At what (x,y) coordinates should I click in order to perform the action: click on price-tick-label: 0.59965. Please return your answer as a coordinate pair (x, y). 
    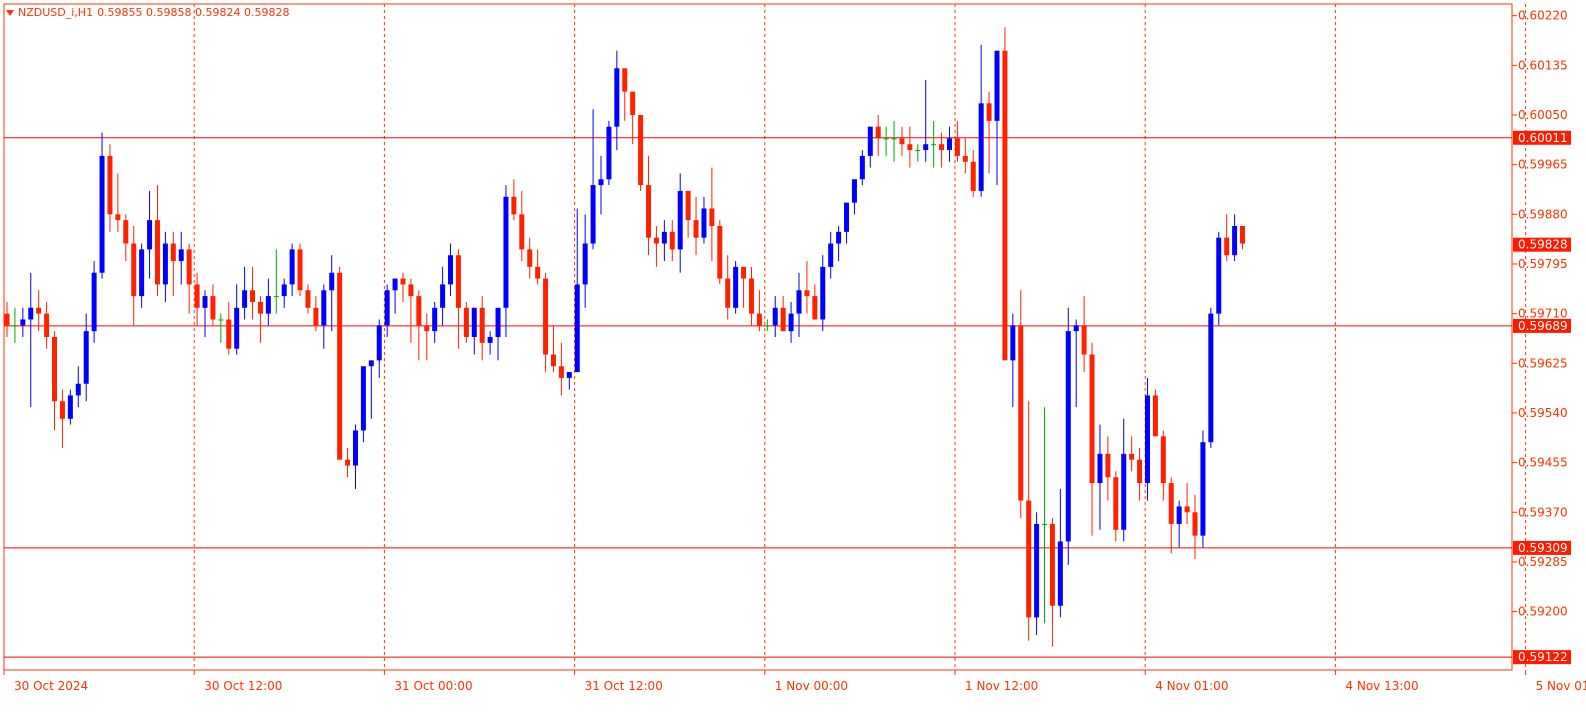
    Looking at the image, I should click on (1543, 165).